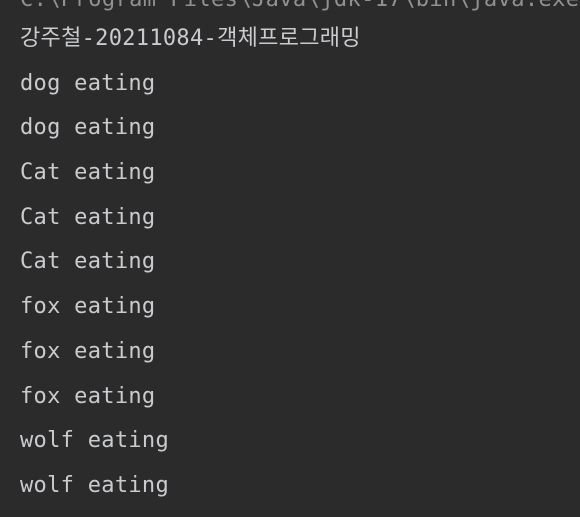 This screenshot has height=517, width=580. I want to click on output-line-header: 강주철-20211084-객체프로그래밍, so click(190, 38).